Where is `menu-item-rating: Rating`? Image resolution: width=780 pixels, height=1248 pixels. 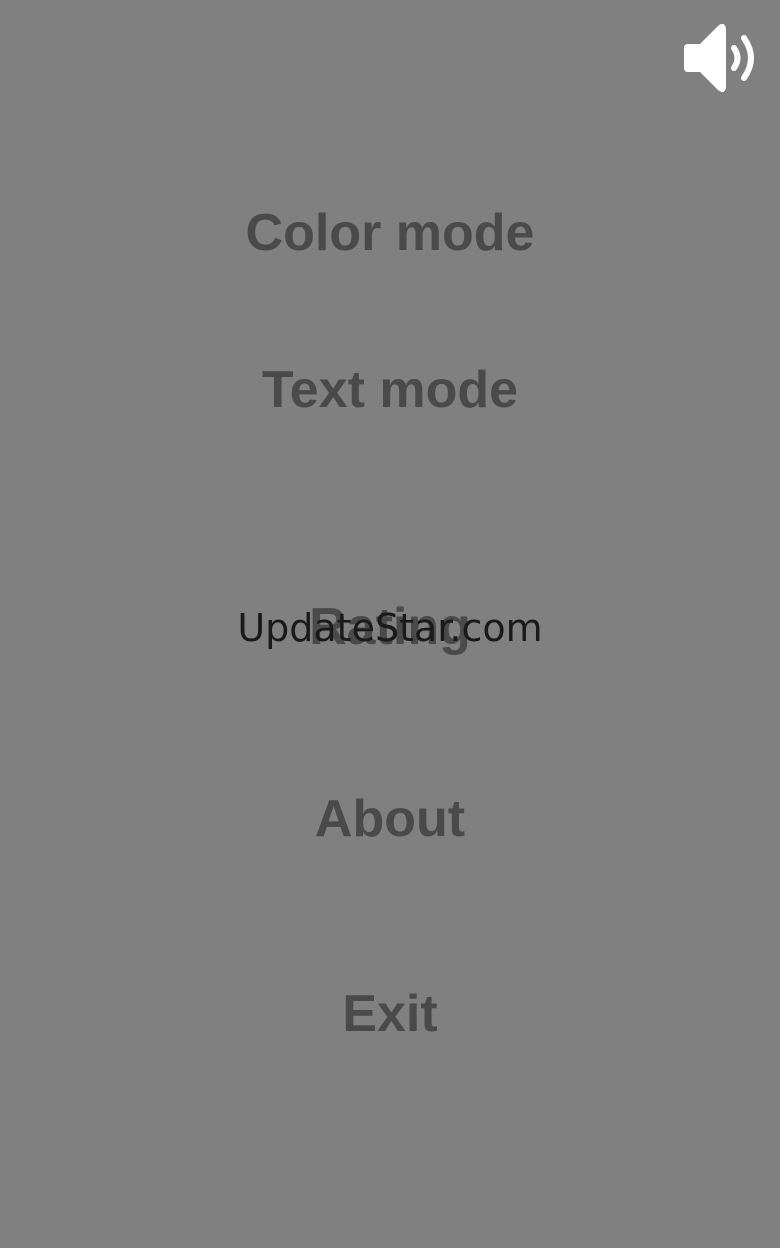
menu-item-rating: Rating is located at coordinates (390, 627).